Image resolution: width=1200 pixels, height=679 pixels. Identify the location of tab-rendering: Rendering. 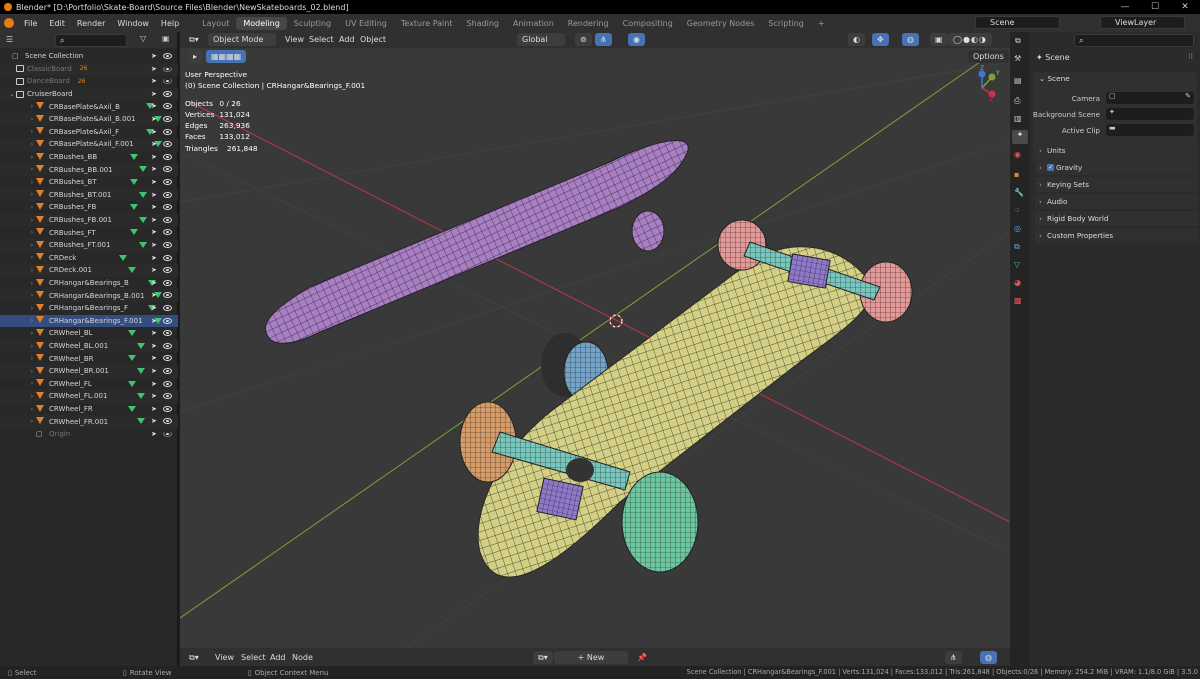
(588, 23).